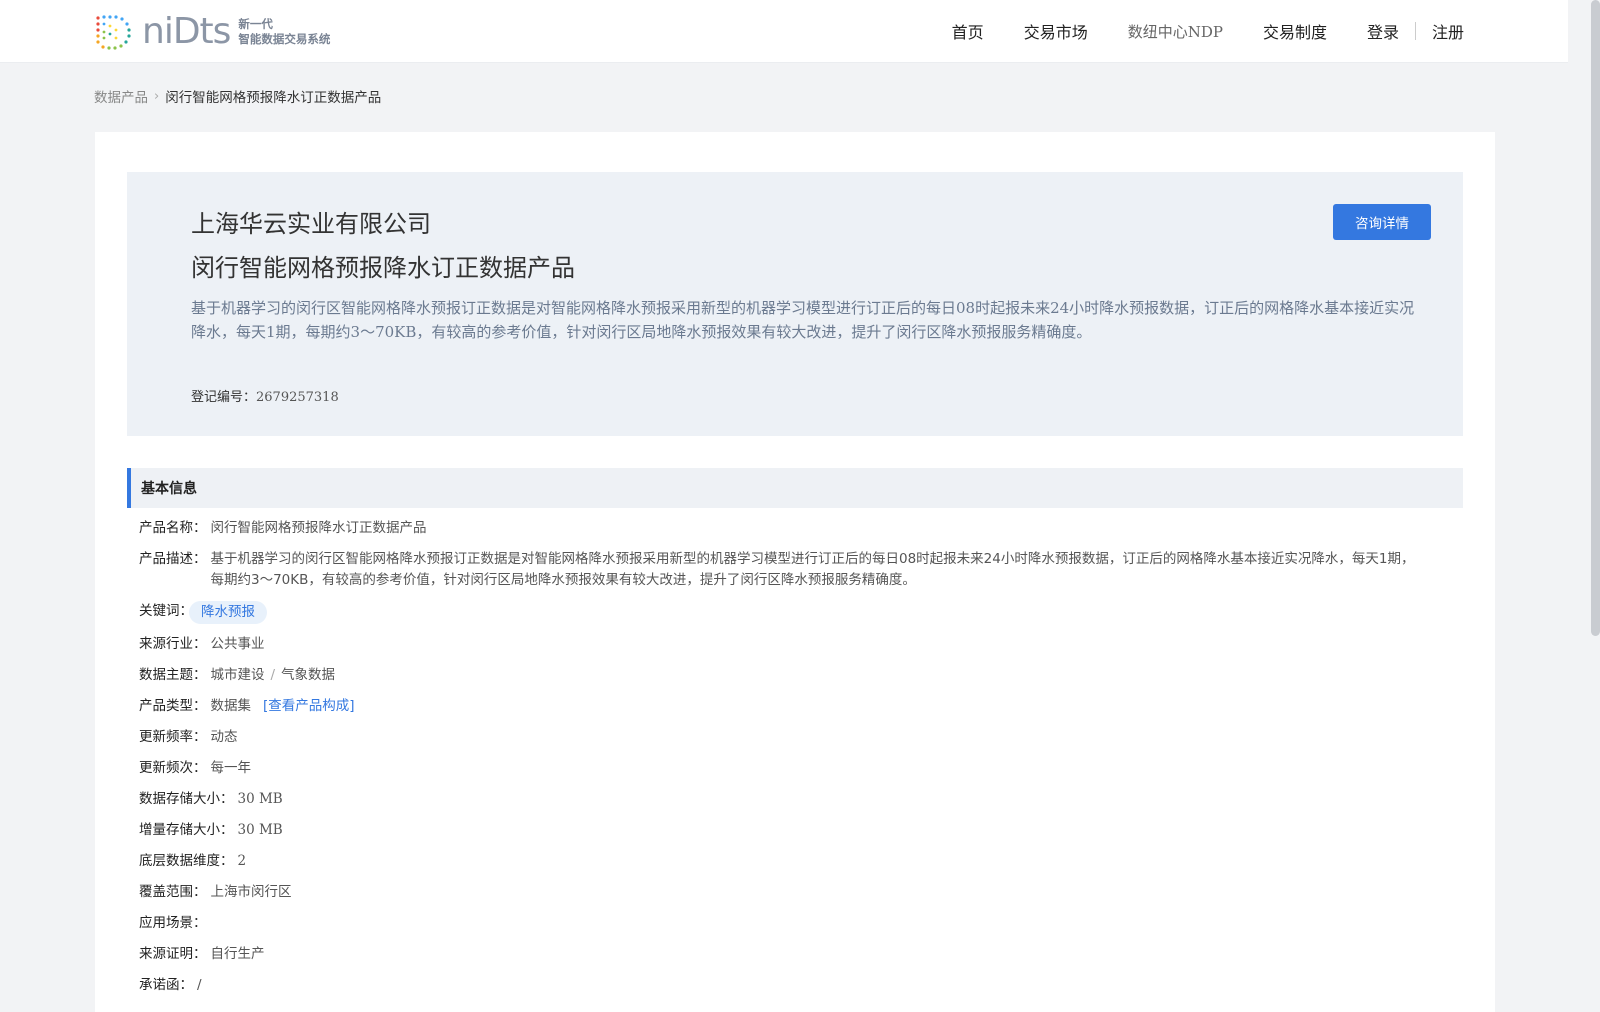  What do you see at coordinates (186, 31) in the screenshot?
I see `logo-wordmark: niDts` at bounding box center [186, 31].